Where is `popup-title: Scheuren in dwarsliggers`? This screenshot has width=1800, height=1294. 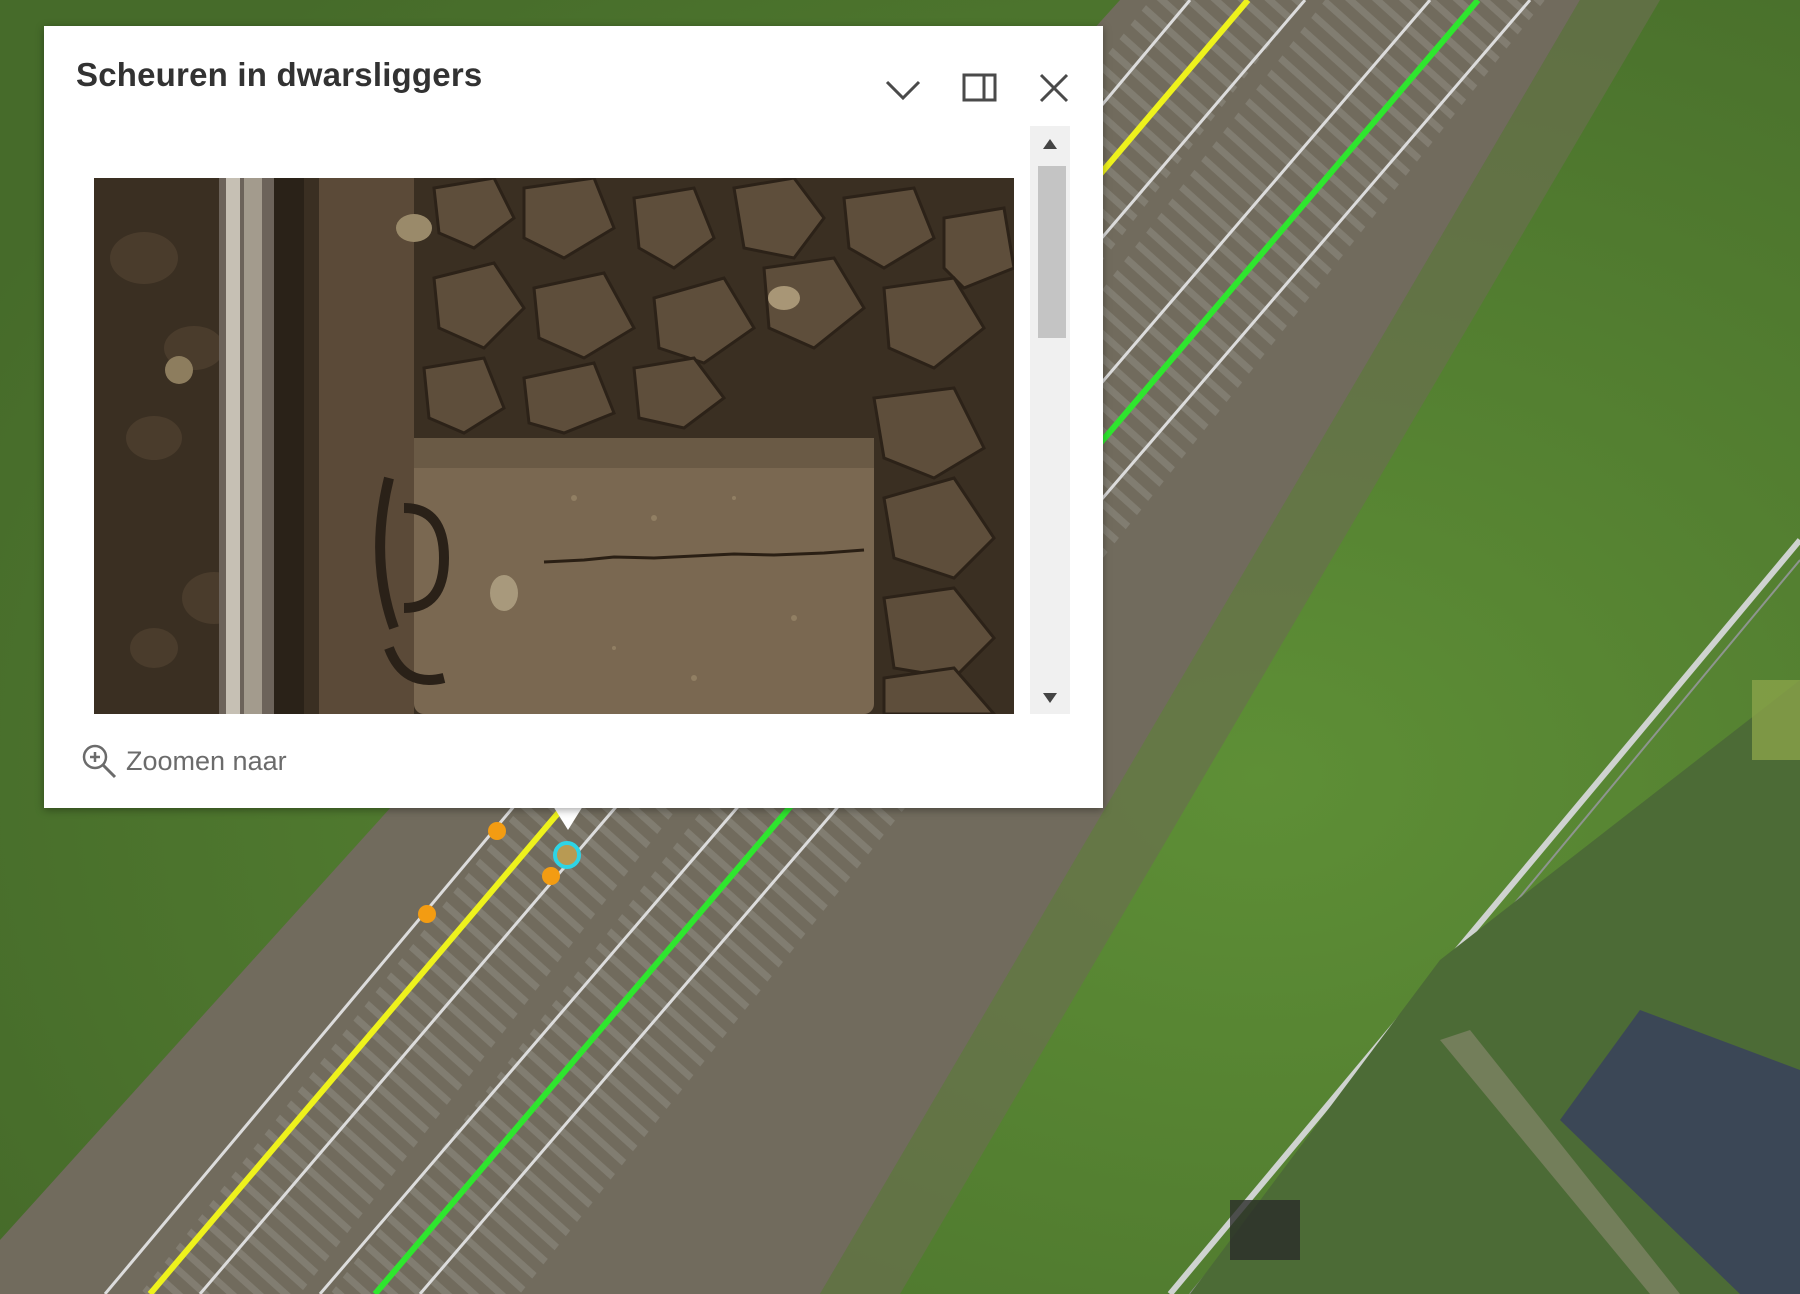 popup-title: Scheuren in dwarsliggers is located at coordinates (279, 74).